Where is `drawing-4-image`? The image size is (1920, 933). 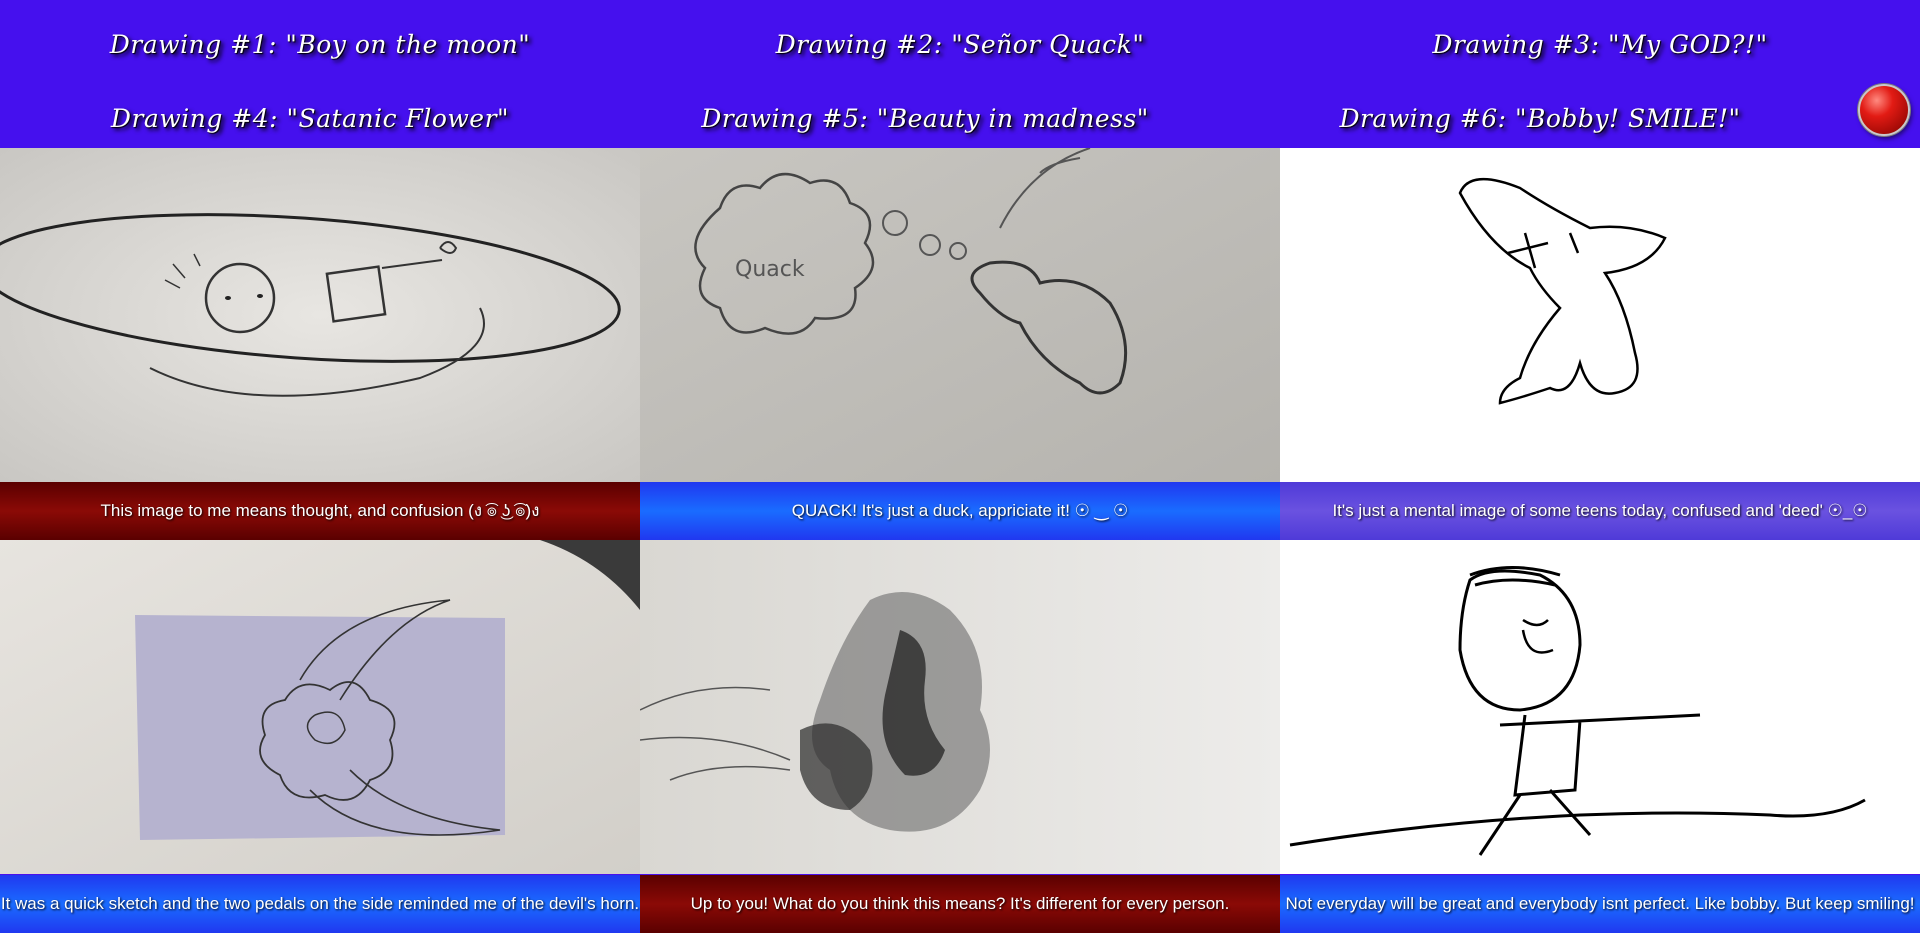
drawing-4-image is located at coordinates (320, 707).